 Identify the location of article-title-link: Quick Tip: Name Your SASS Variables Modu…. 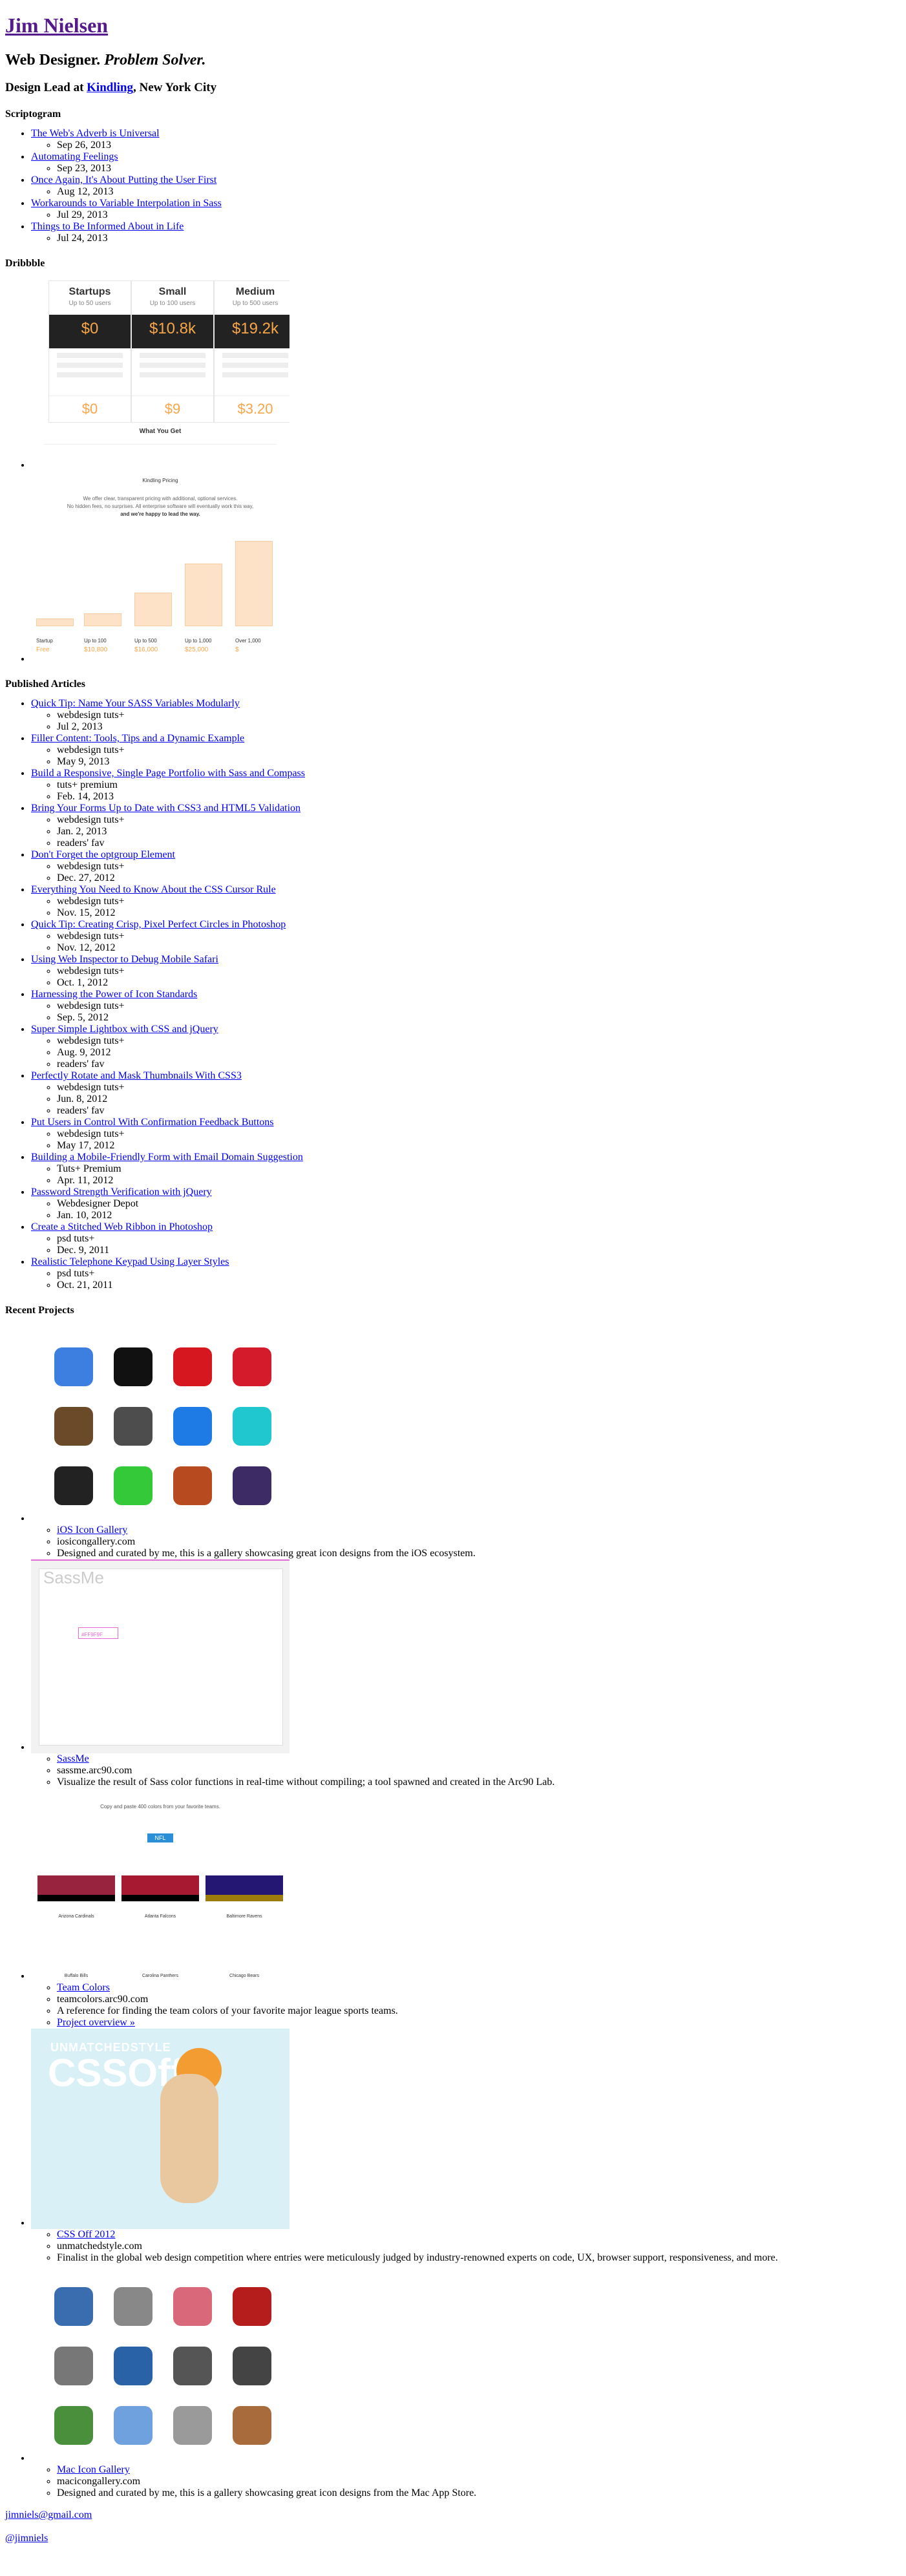
(135, 703).